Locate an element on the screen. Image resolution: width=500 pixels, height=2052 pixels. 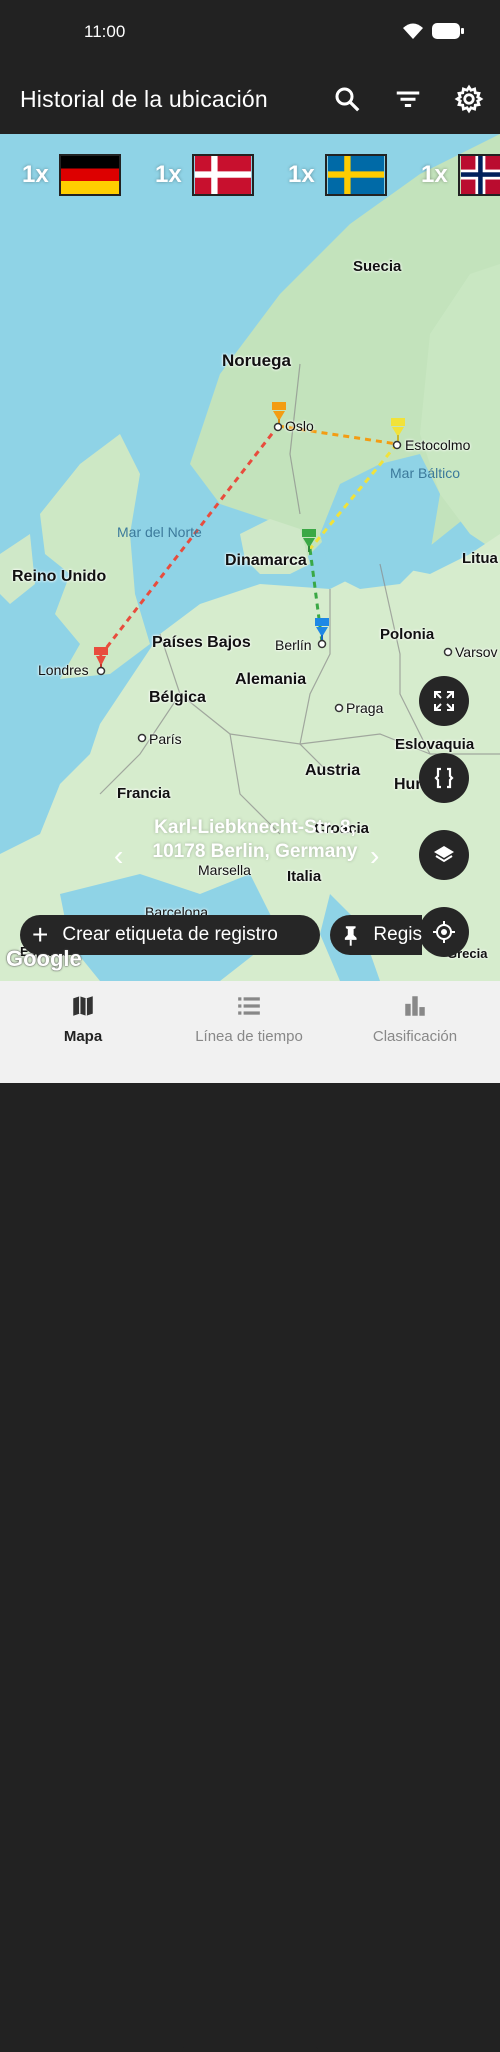
flag-item-denmark: 1x is located at coordinates (204, 175).